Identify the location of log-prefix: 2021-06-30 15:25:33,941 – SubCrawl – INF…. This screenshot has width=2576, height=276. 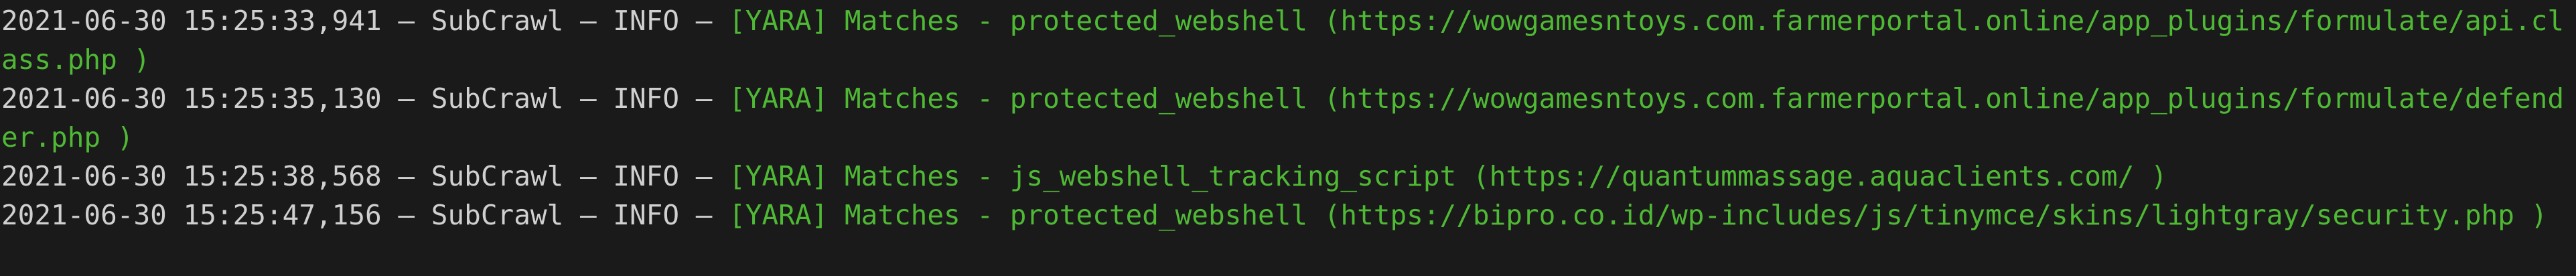
(365, 21).